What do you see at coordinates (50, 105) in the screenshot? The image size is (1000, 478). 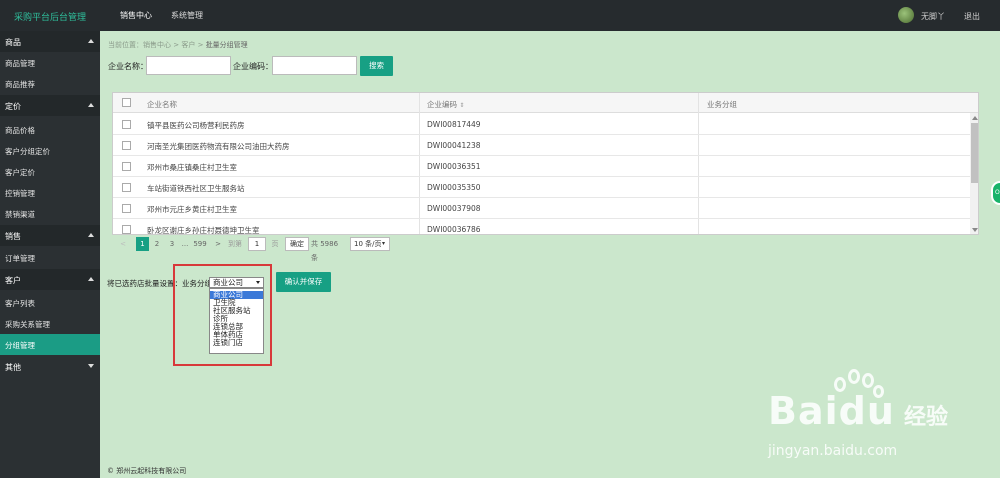 I see `sidebar-group-pricing: 定价` at bounding box center [50, 105].